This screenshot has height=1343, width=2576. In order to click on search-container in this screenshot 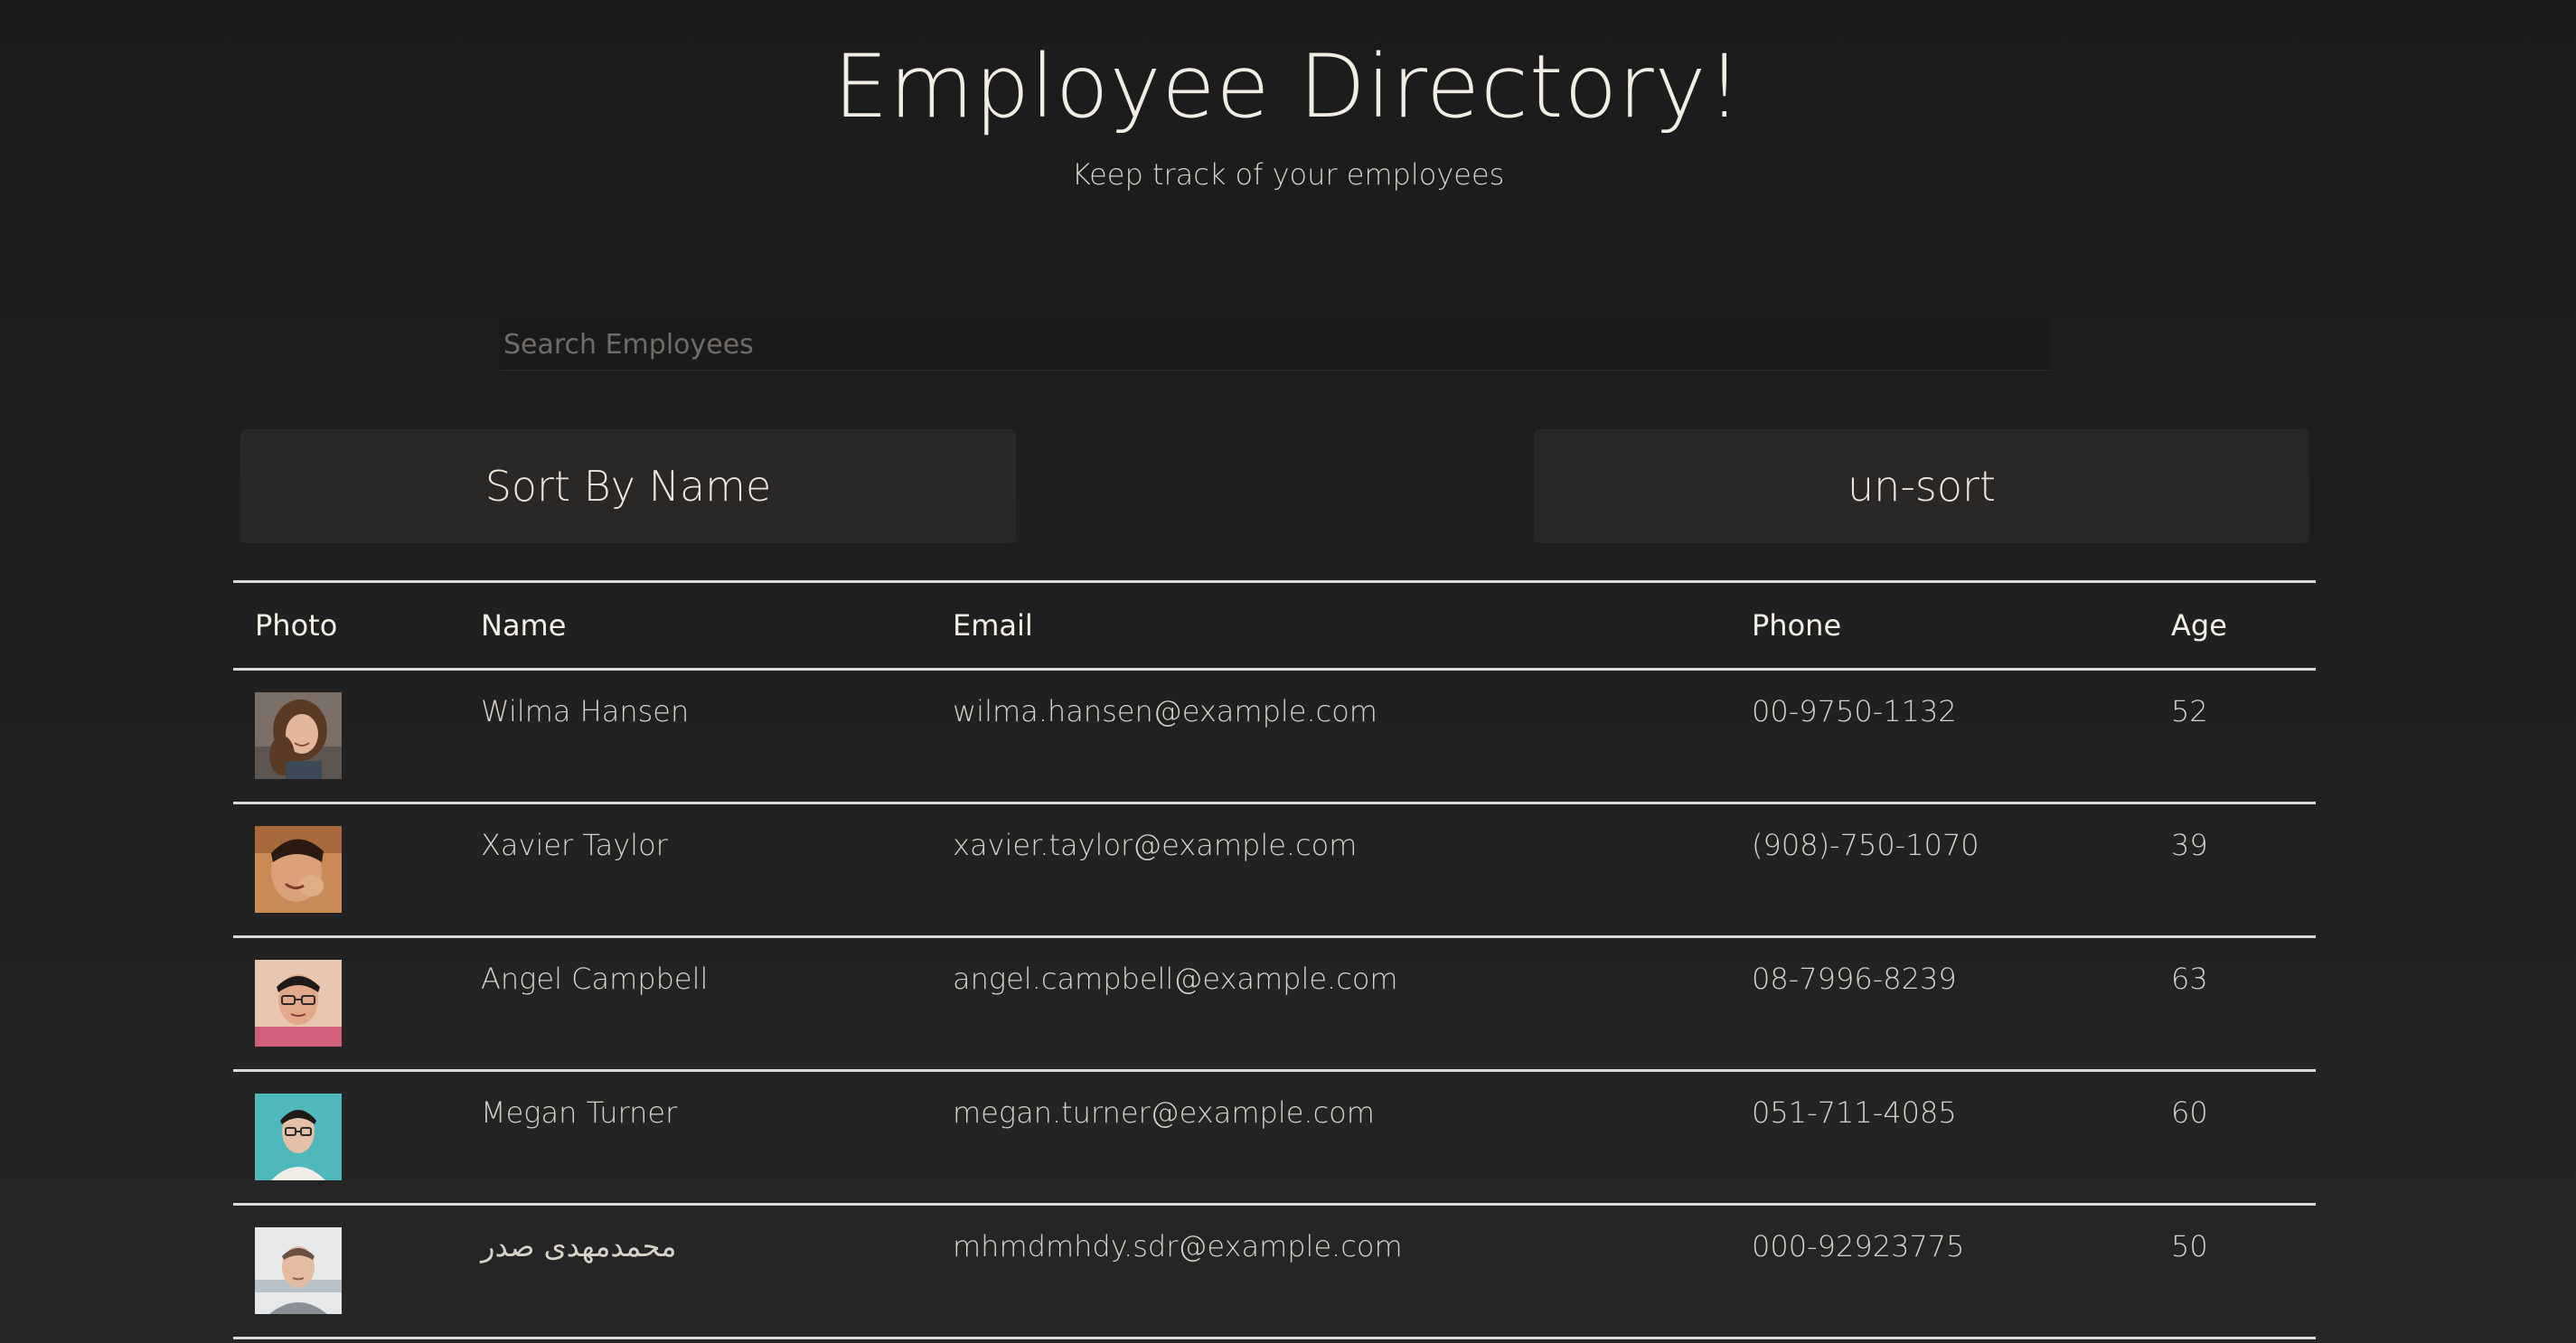, I will do `click(1275, 345)`.